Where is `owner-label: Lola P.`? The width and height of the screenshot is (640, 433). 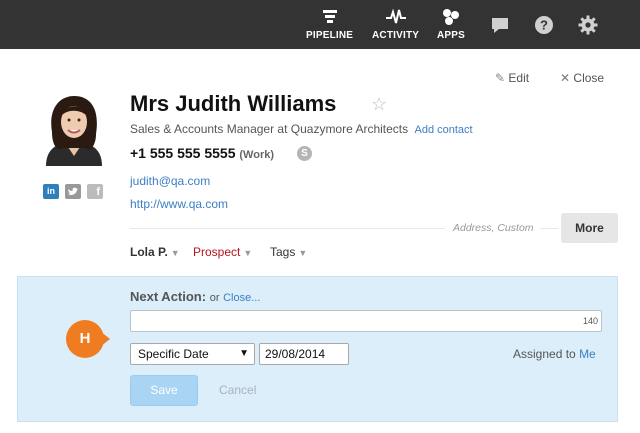
owner-label: Lola P. is located at coordinates (149, 252).